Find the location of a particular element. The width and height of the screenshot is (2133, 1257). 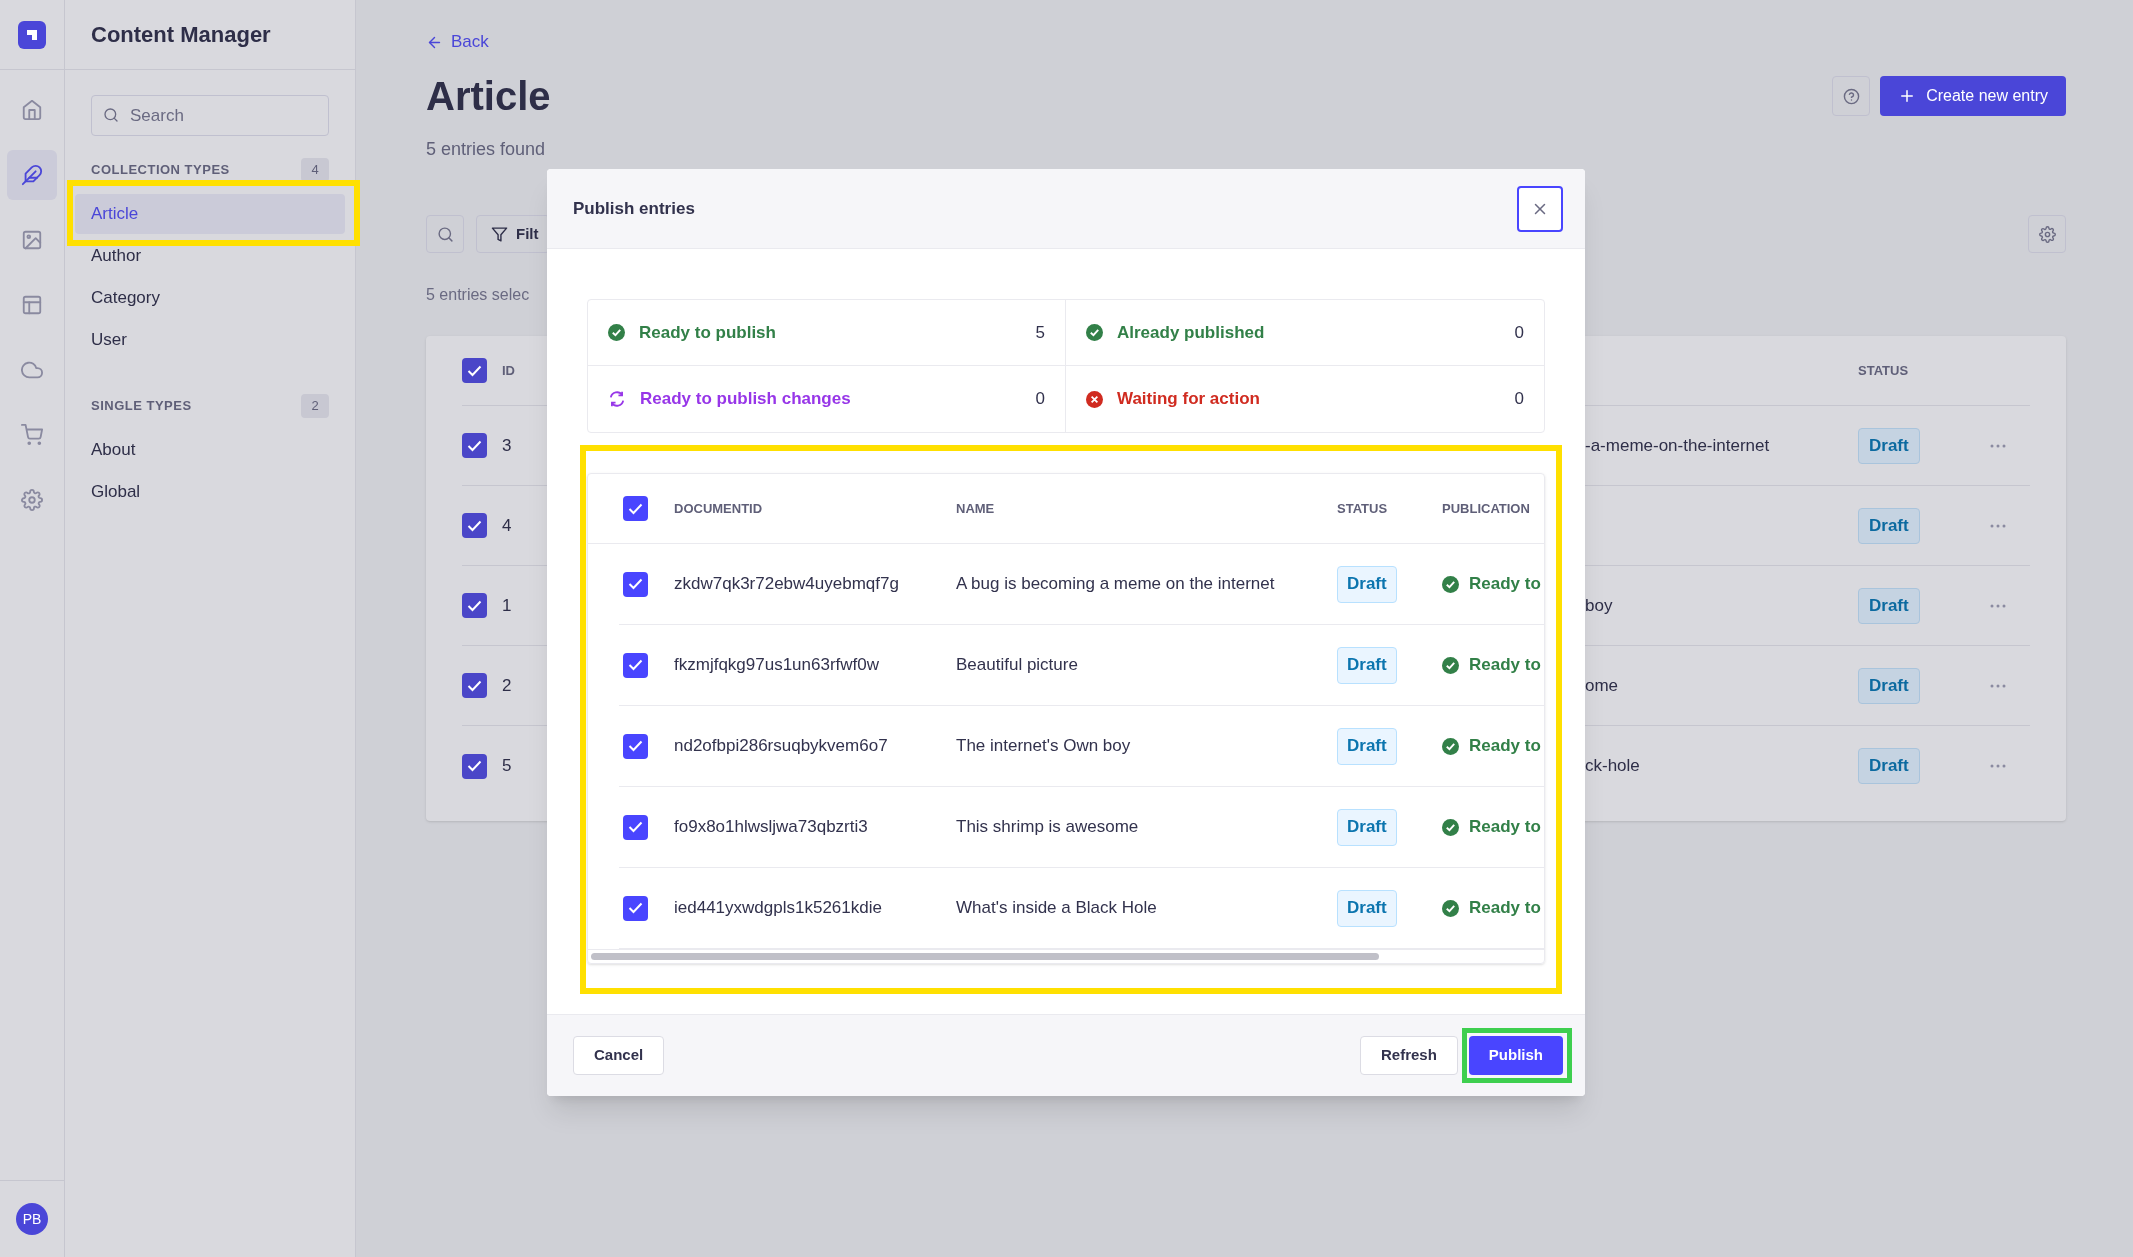

sidebar-item: User is located at coordinates (210, 340).